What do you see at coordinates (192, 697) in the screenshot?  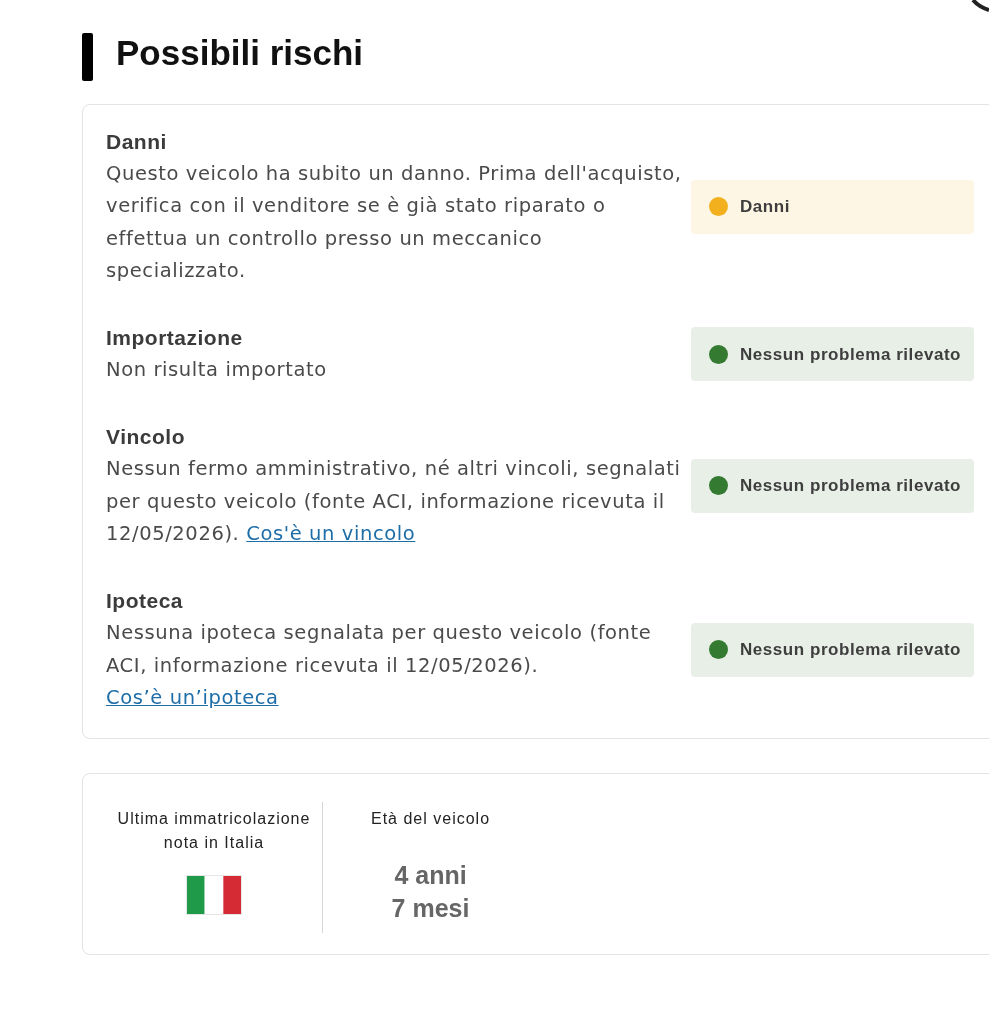 I see `info-link: Cos’è un’ipoteca` at bounding box center [192, 697].